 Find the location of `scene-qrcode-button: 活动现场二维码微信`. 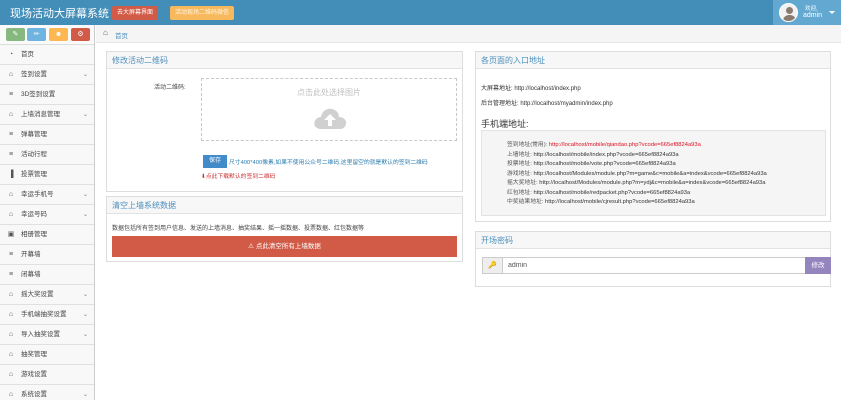

scene-qrcode-button: 活动现场二维码微信 is located at coordinates (202, 13).